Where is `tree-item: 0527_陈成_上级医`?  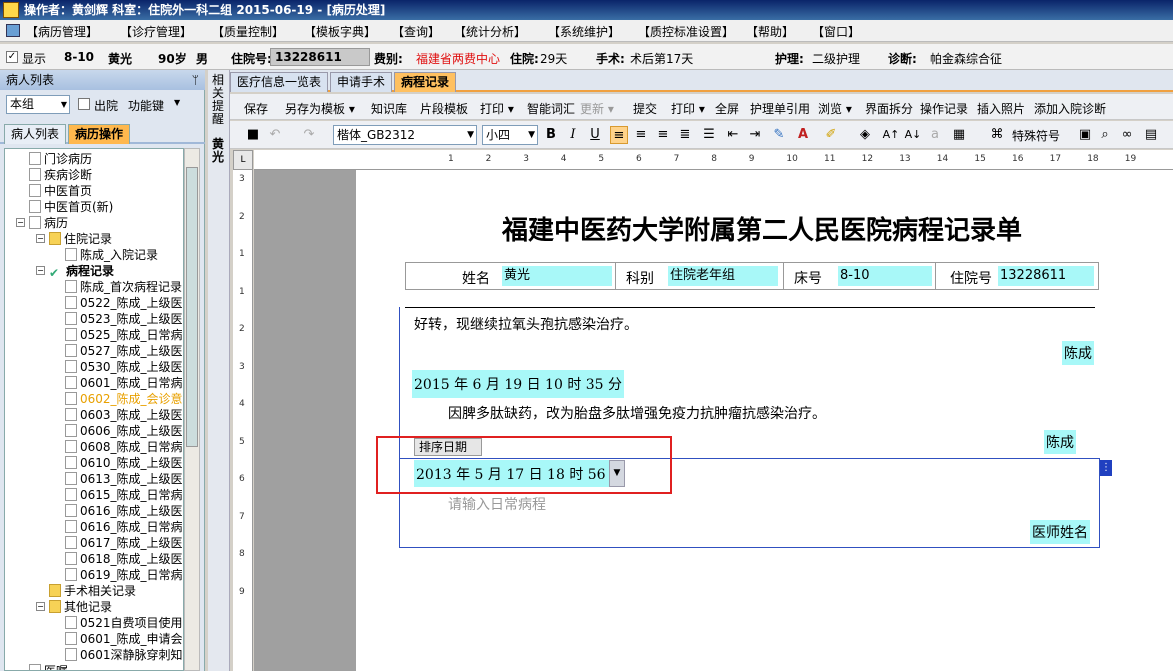 tree-item: 0527_陈成_上级医 is located at coordinates (124, 351).